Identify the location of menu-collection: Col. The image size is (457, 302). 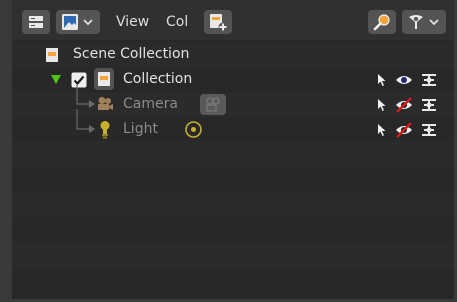
(177, 22).